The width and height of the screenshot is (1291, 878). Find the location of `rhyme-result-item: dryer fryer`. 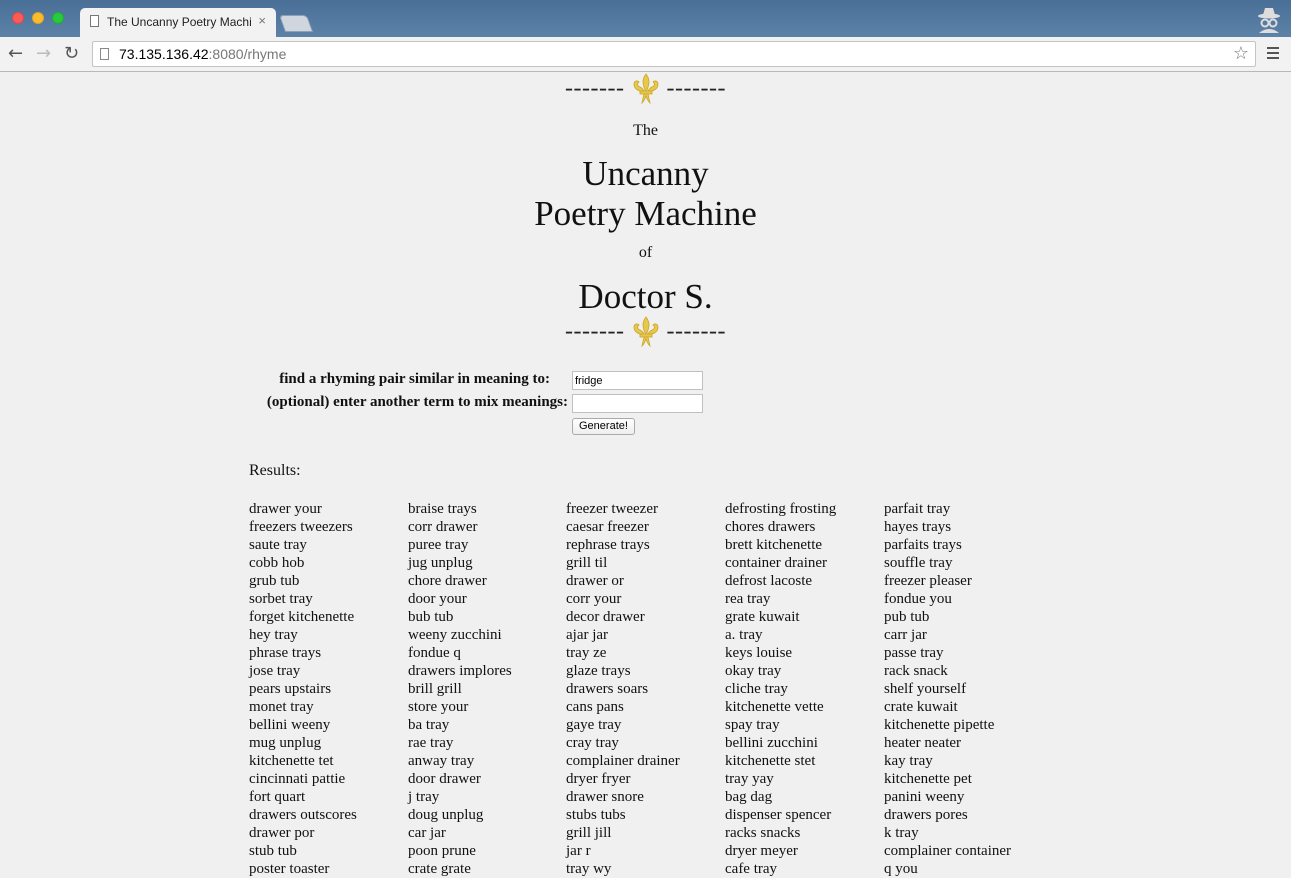

rhyme-result-item: dryer fryer is located at coordinates (598, 779).